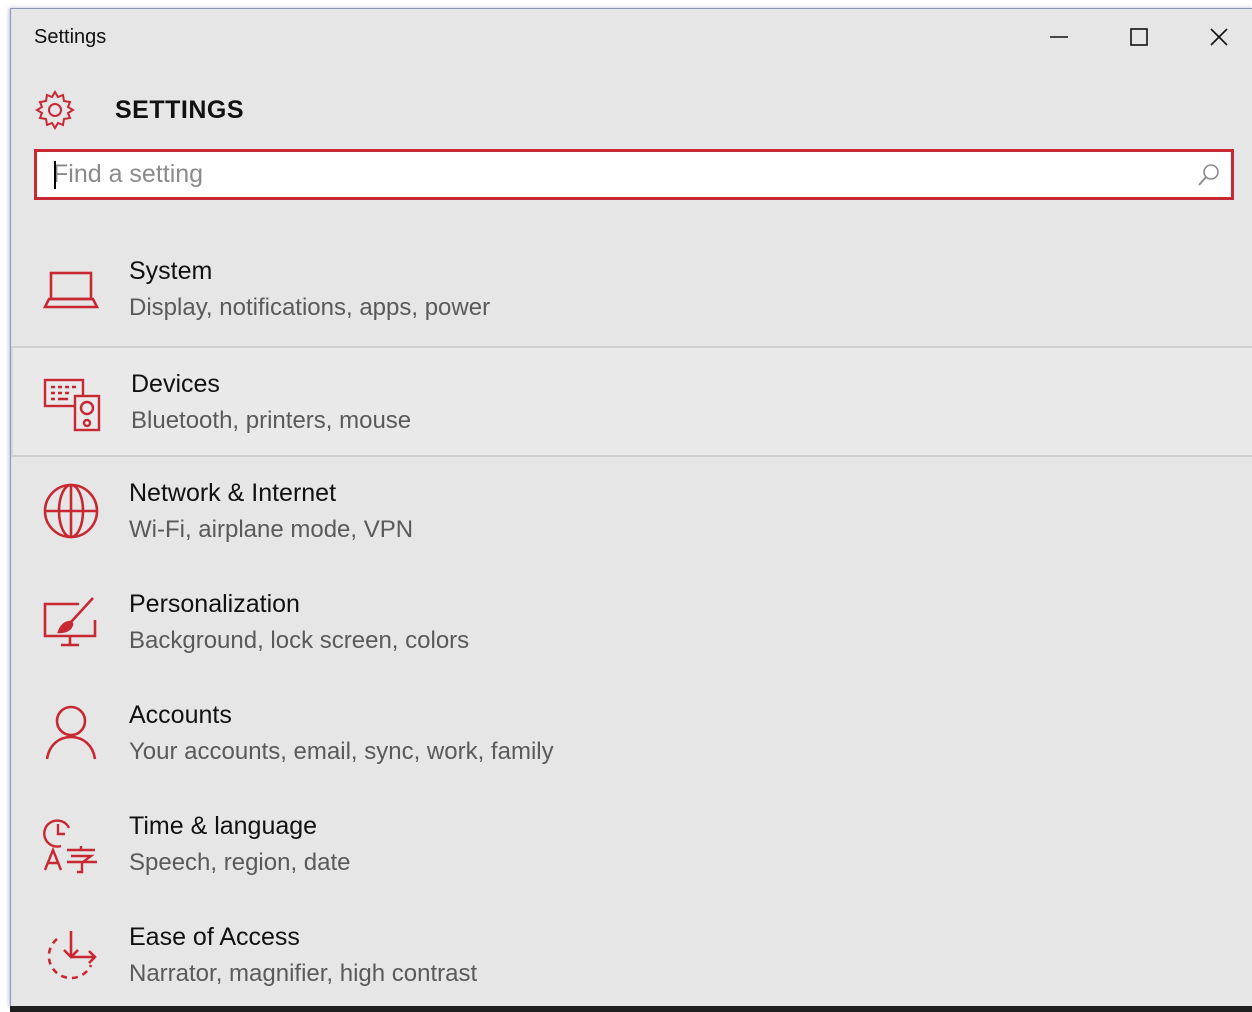  What do you see at coordinates (1209, 175) in the screenshot?
I see `search-icon` at bounding box center [1209, 175].